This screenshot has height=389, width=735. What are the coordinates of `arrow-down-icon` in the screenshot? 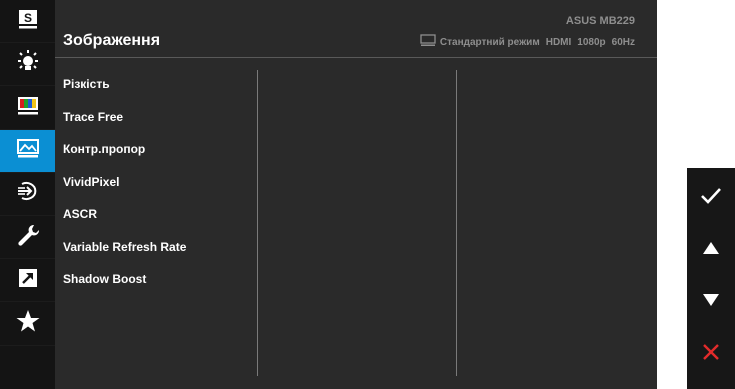 It's located at (711, 302).